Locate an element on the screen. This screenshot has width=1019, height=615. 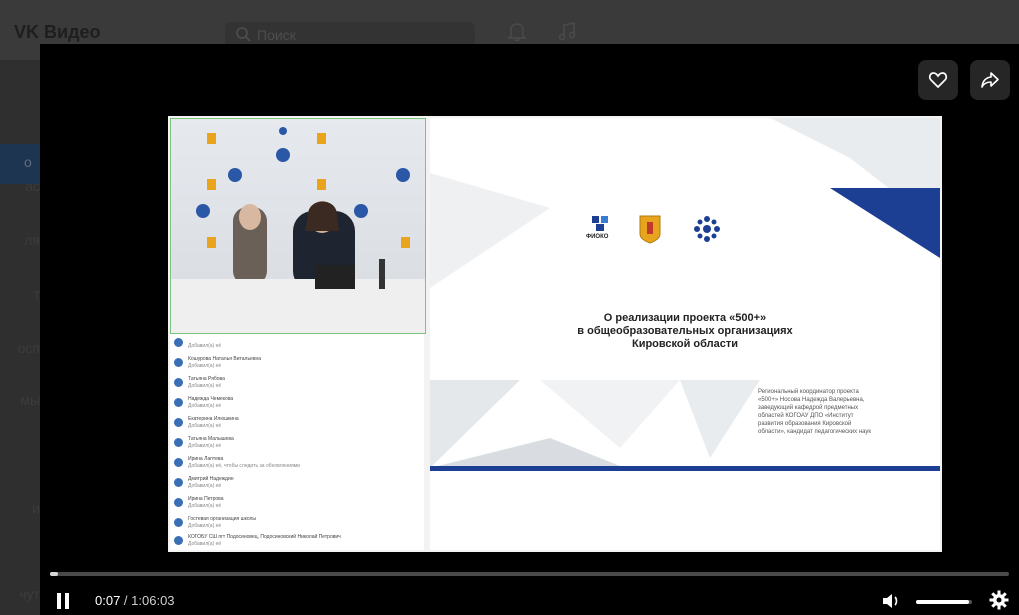
heart-icon is located at coordinates (938, 80).